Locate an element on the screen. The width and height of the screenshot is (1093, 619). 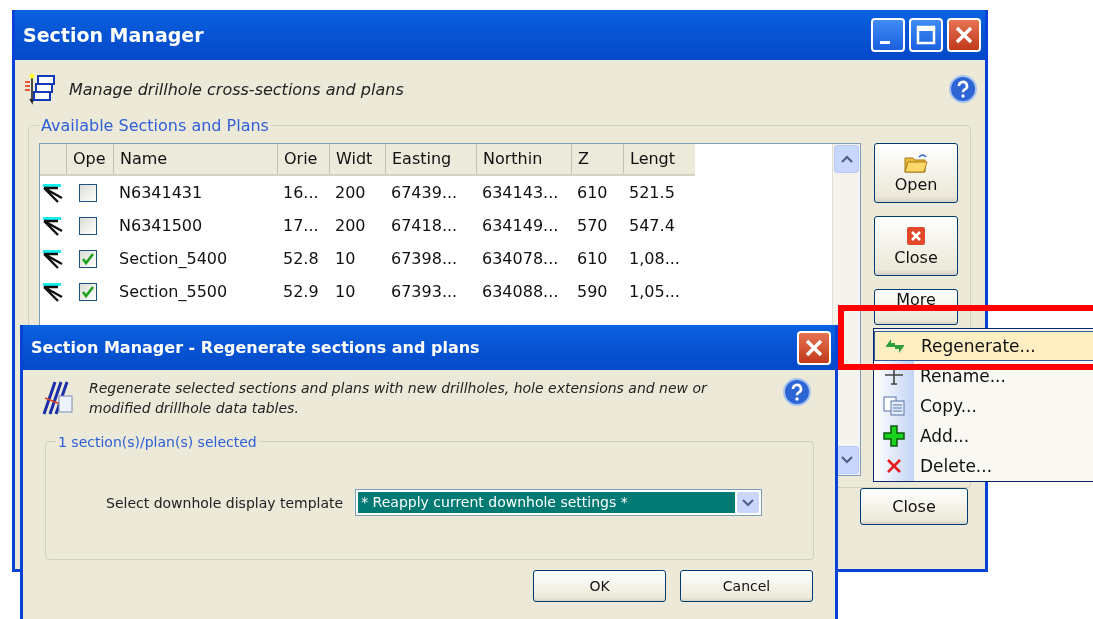
minimize-icon is located at coordinates (885, 42).